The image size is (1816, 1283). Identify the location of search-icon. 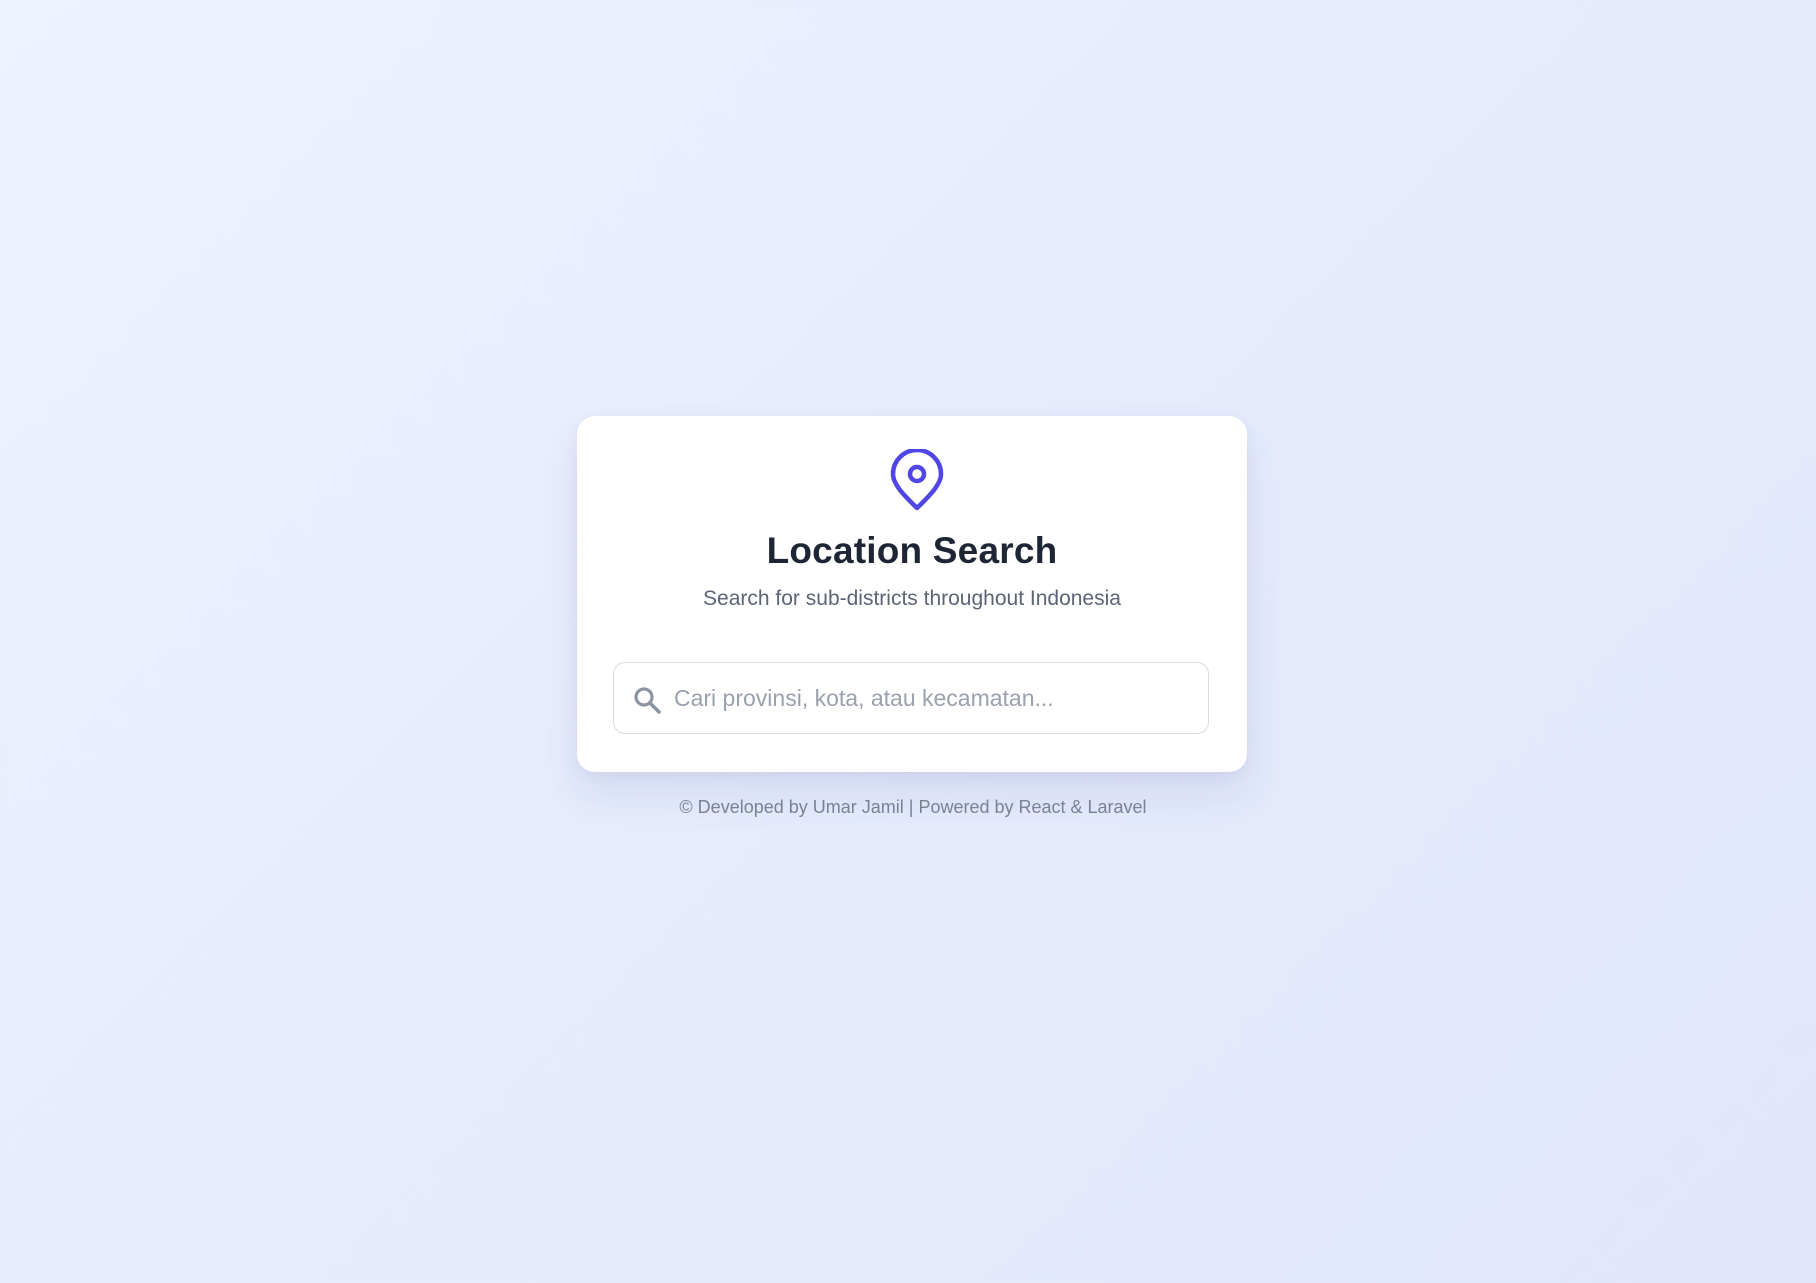
(647, 700).